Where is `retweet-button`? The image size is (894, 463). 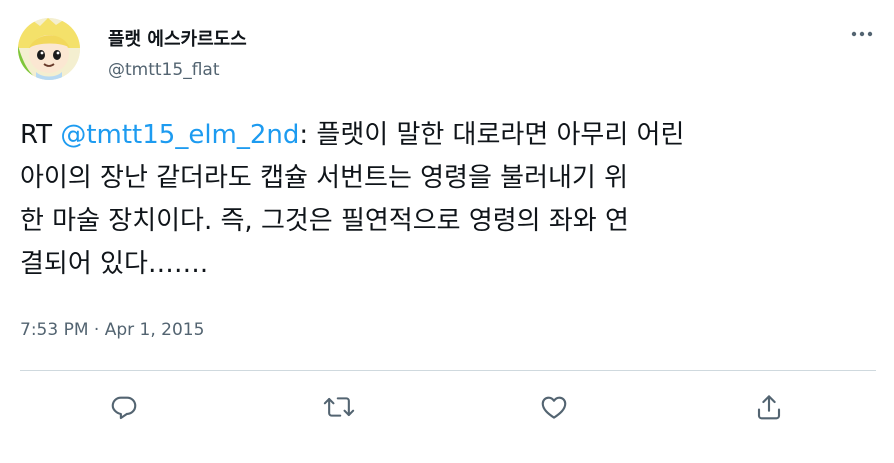
retweet-button is located at coordinates (339, 407).